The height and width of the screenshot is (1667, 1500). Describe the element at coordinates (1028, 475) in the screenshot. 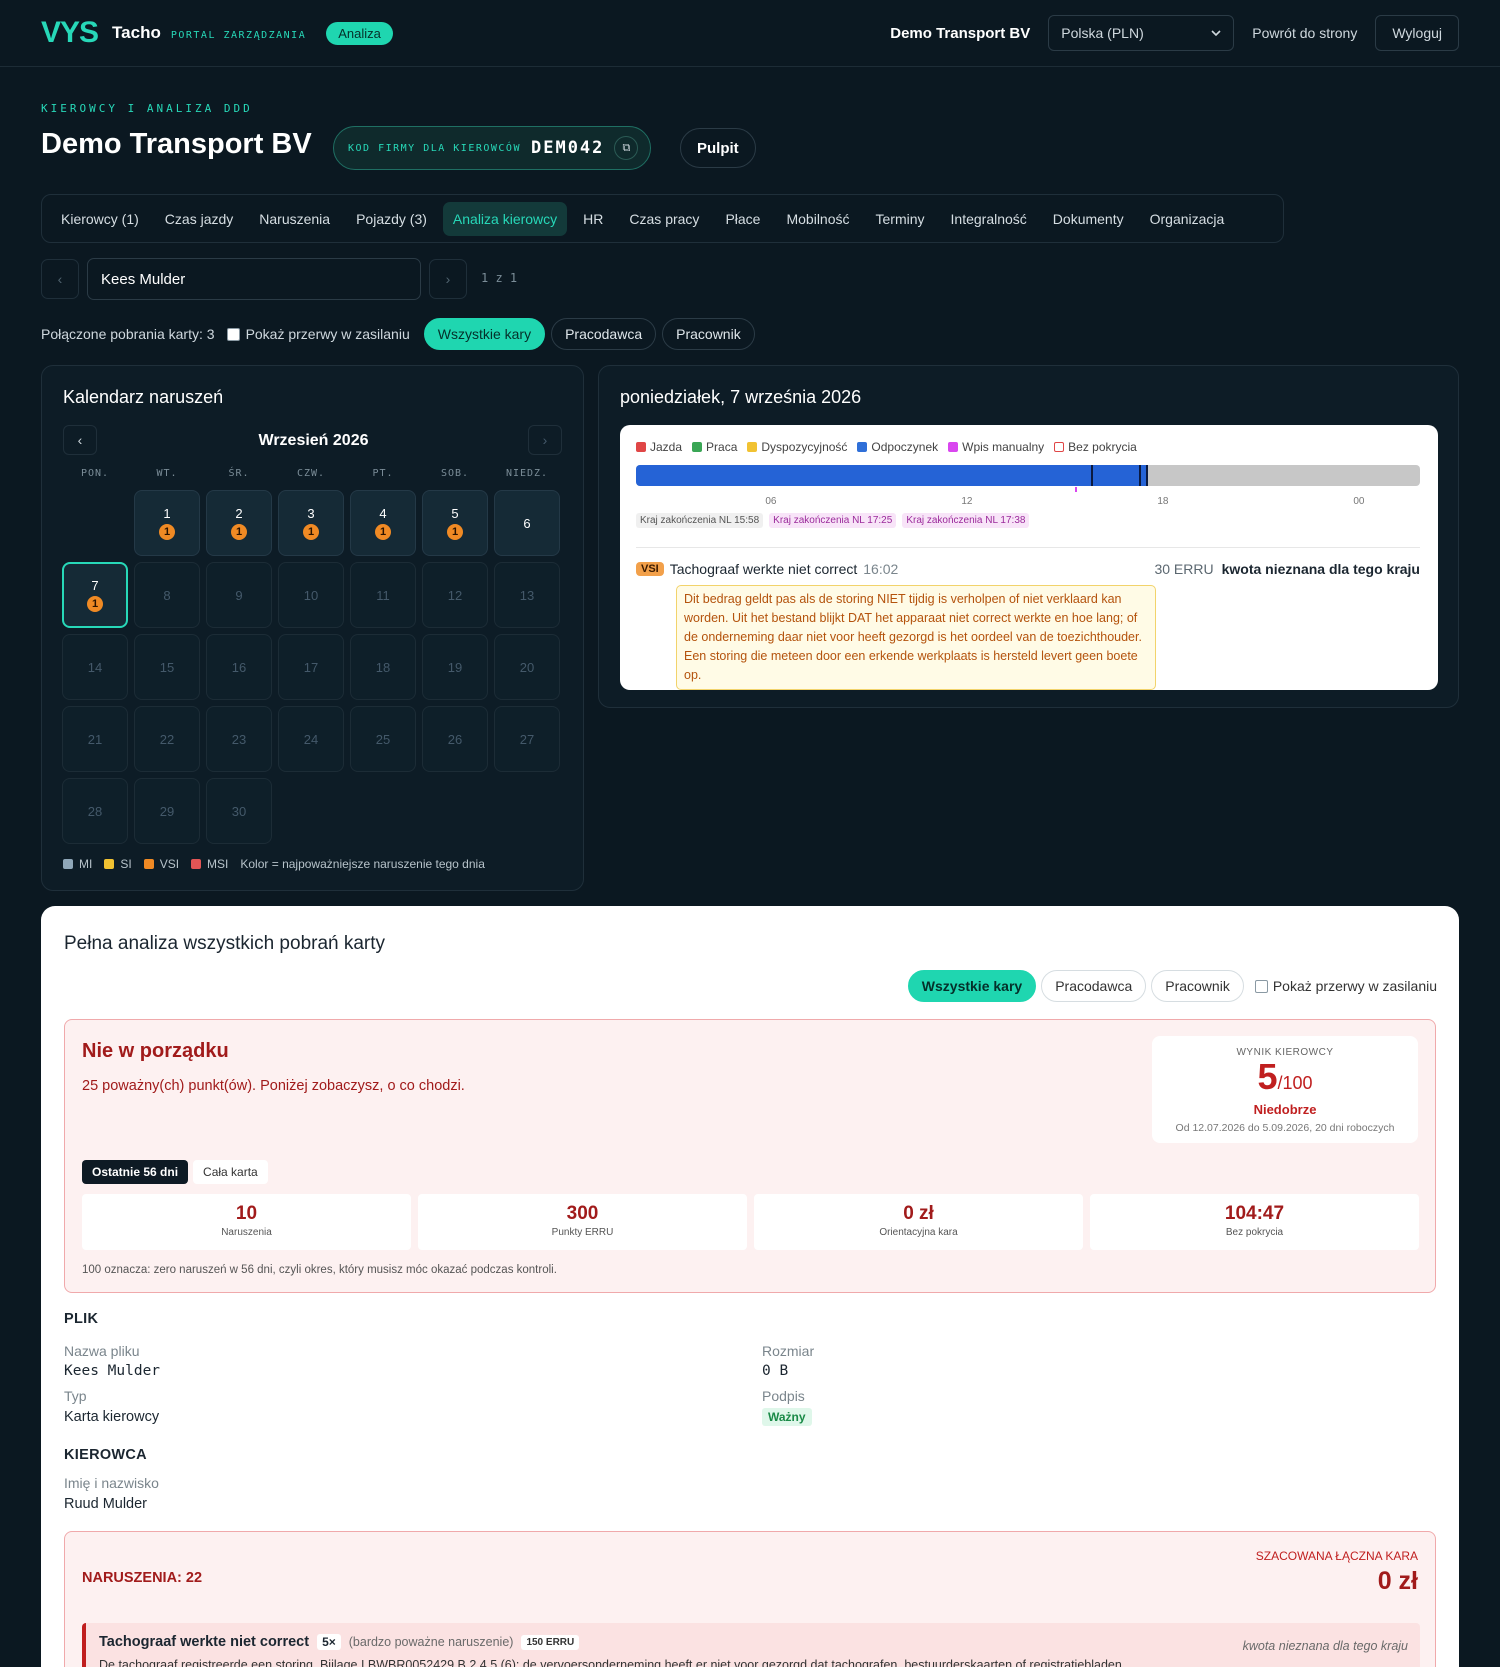

I see `activity-timeline` at that location.